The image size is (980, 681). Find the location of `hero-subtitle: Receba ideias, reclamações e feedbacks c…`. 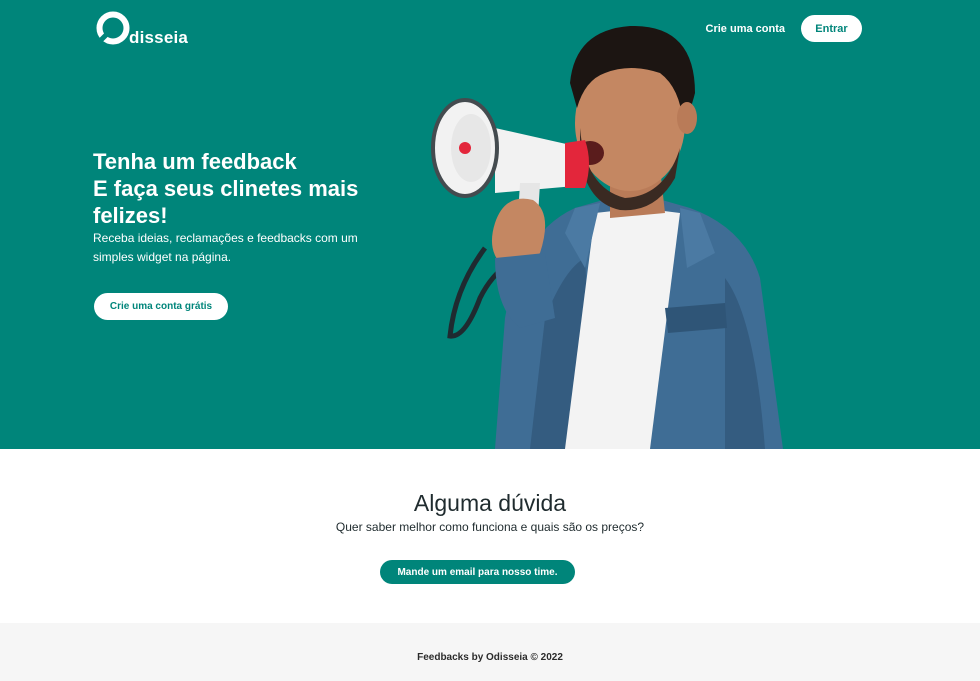

hero-subtitle: Receba ideias, reclamações e feedbacks c… is located at coordinates (225, 247).